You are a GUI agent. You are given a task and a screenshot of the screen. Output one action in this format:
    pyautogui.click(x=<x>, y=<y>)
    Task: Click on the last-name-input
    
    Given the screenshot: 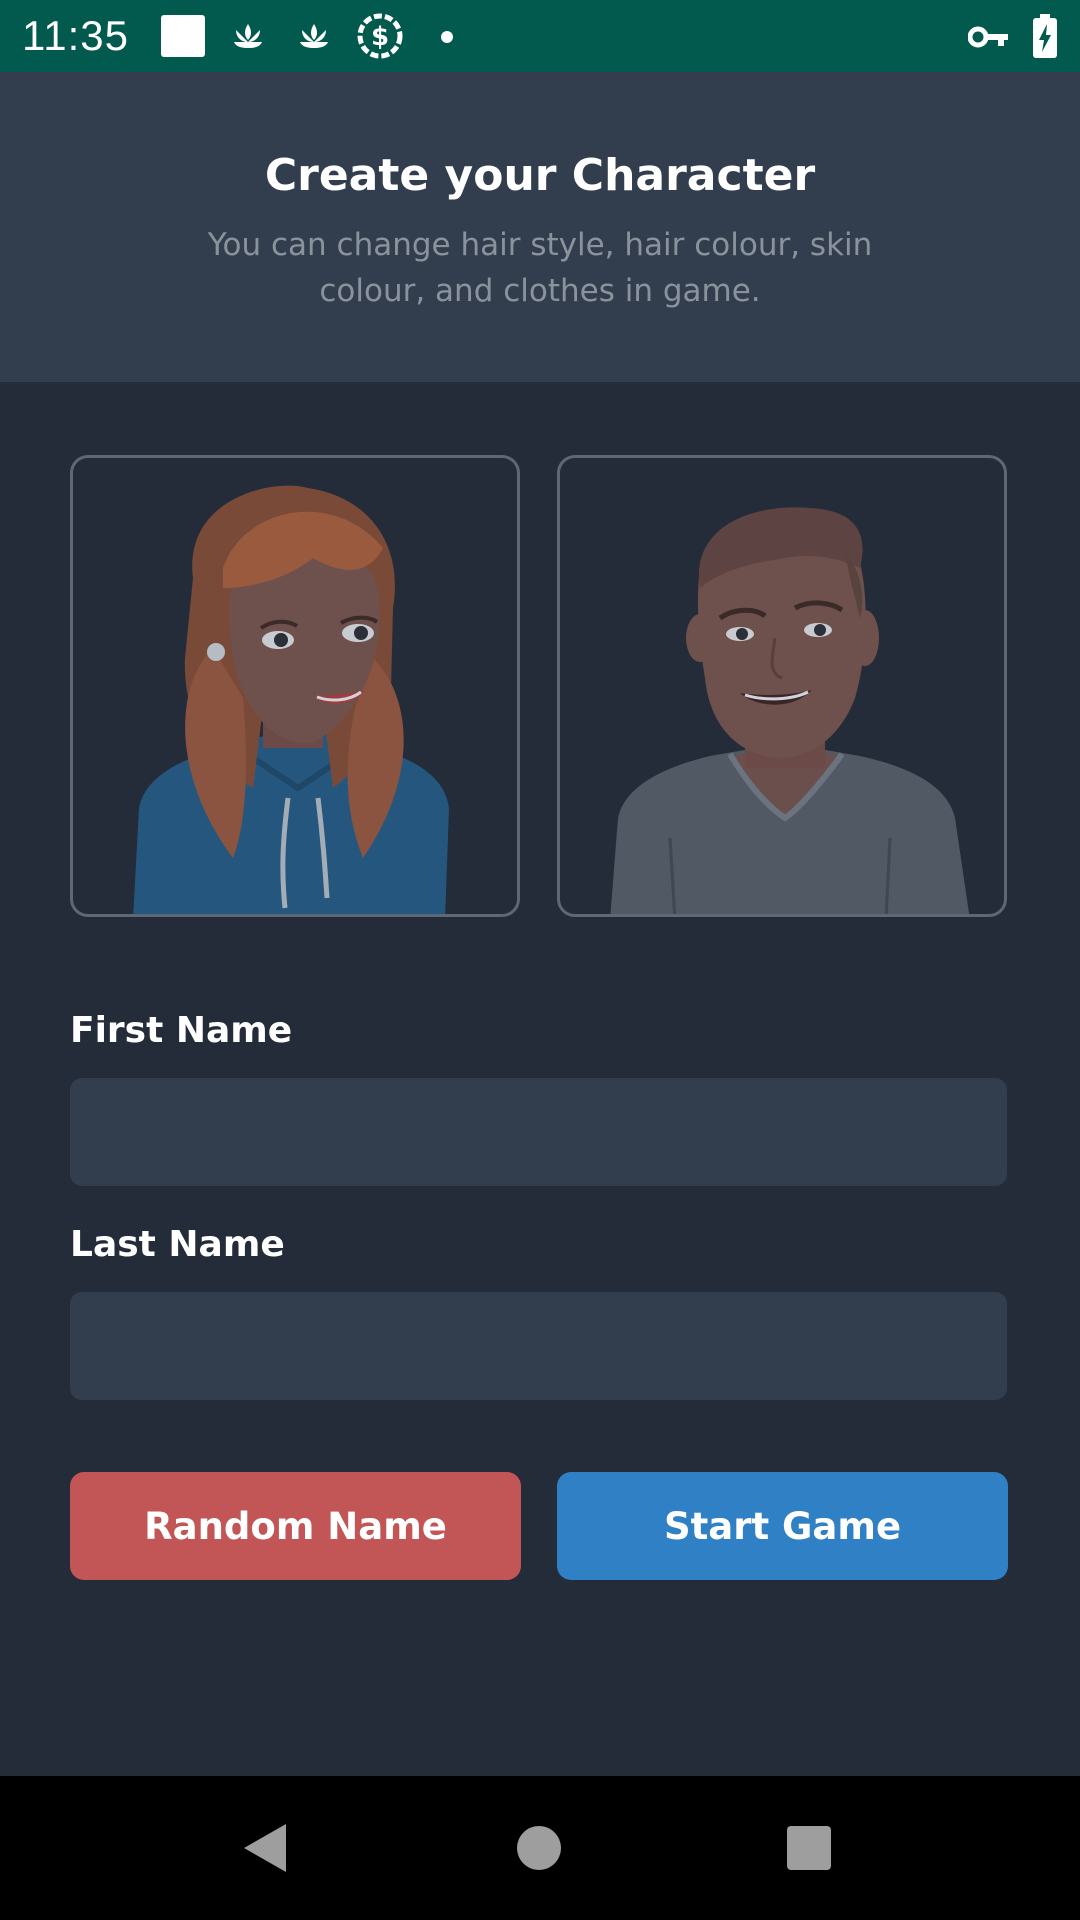 What is the action you would take?
    pyautogui.click(x=538, y=1346)
    